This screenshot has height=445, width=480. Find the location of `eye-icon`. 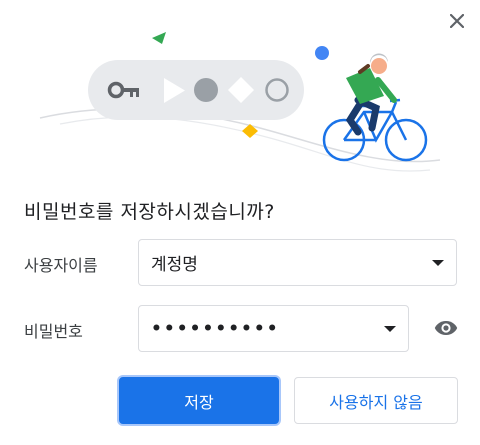

eye-icon is located at coordinates (446, 328).